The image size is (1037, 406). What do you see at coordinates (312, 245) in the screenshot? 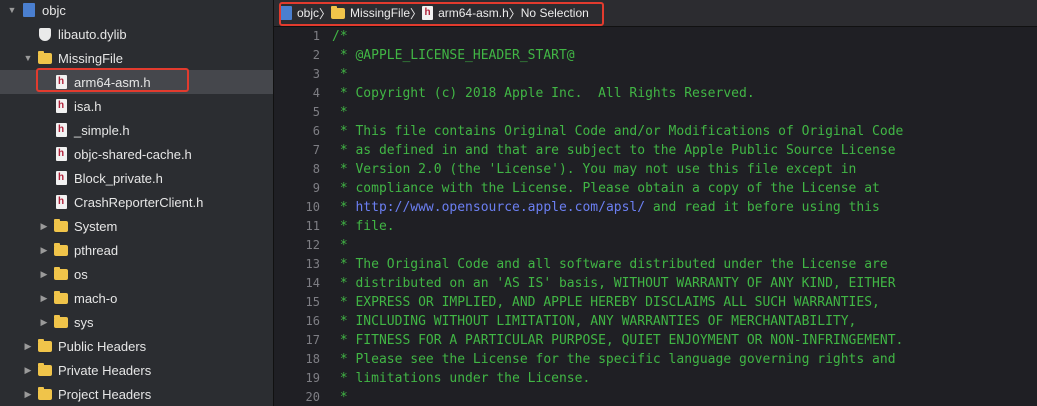
I see `line-number: 12` at bounding box center [312, 245].